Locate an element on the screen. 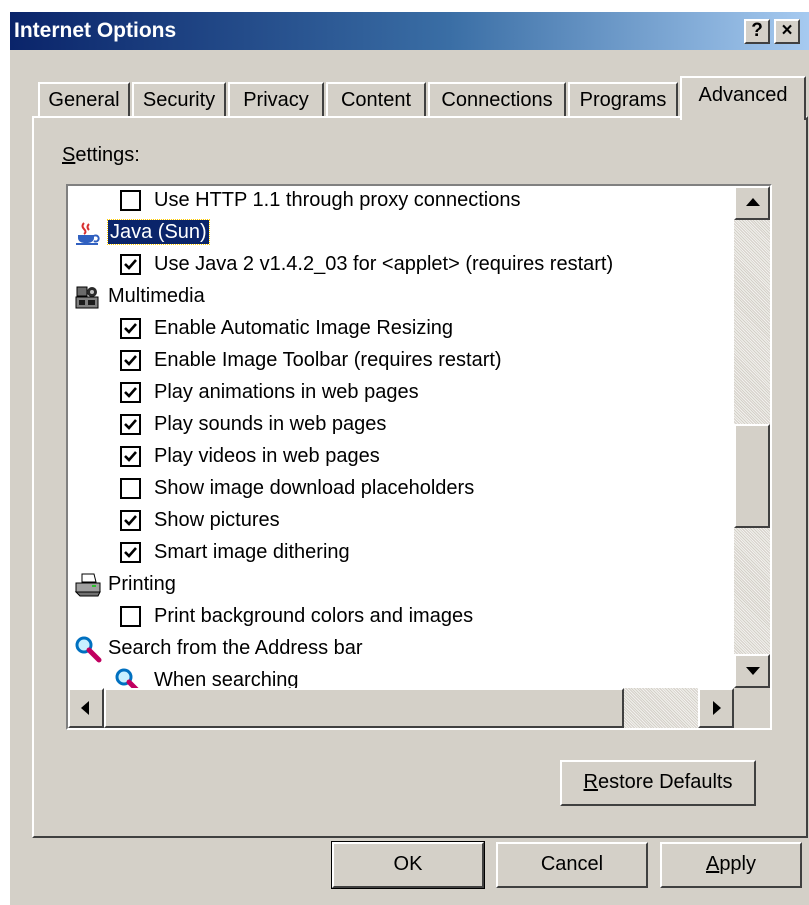  arrow-right-icon is located at coordinates (717, 708).